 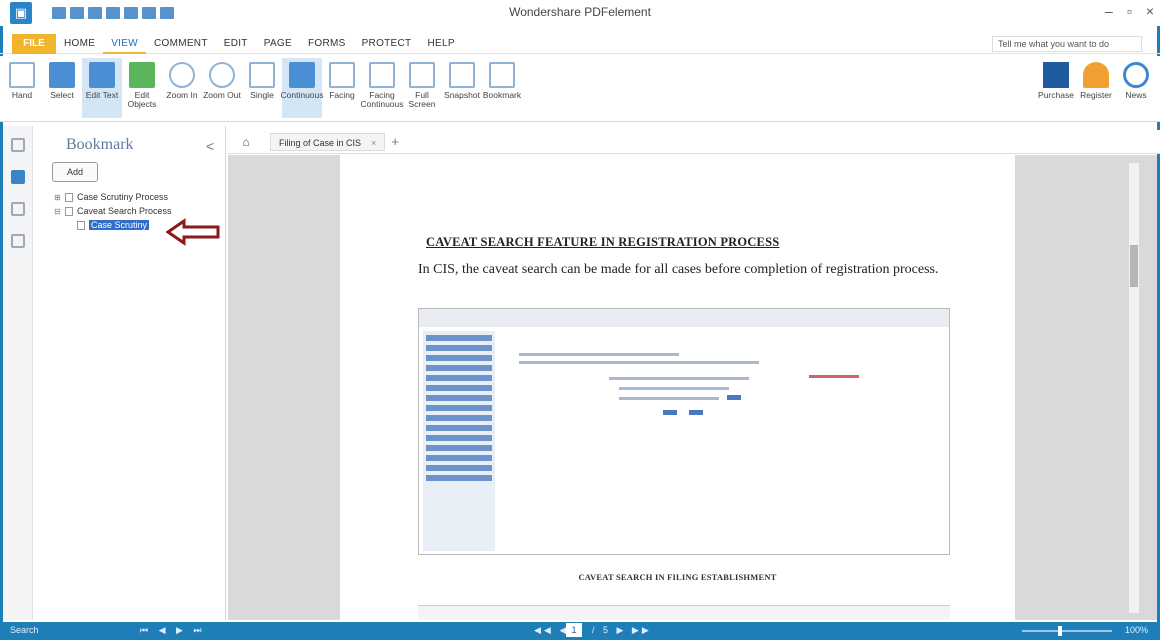 What do you see at coordinates (58, 197) in the screenshot?
I see `expand-toggle-icon: ⊞` at bounding box center [58, 197].